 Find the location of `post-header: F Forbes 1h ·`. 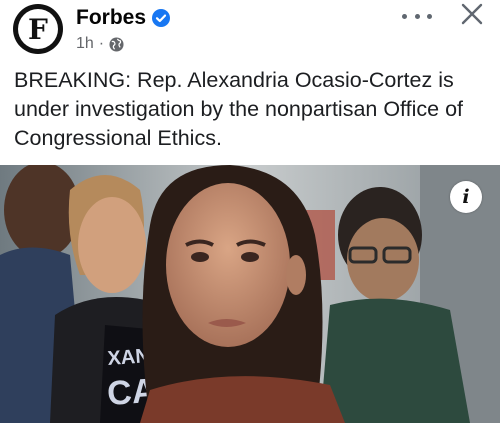

post-header: F Forbes 1h · is located at coordinates (250, 31).